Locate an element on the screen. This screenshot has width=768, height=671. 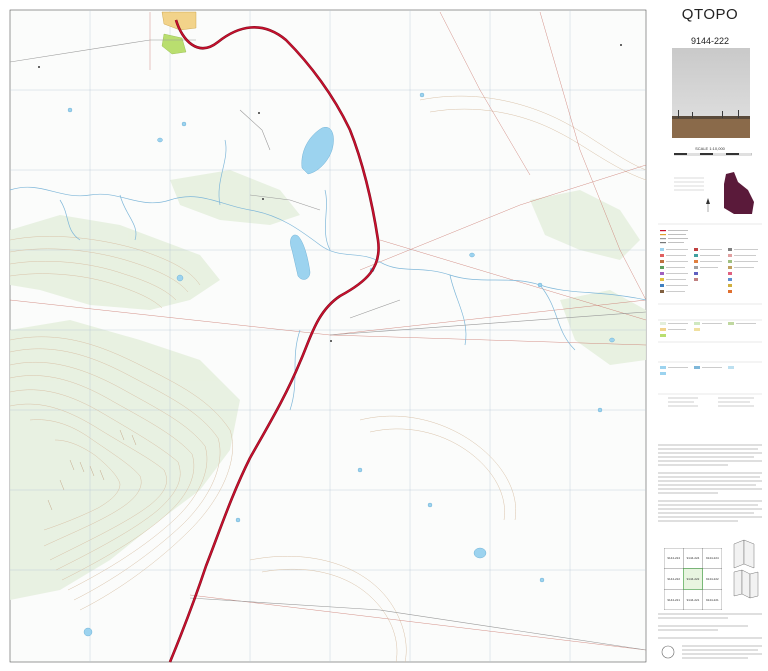
queensland-outline is located at coordinates (739, 193).